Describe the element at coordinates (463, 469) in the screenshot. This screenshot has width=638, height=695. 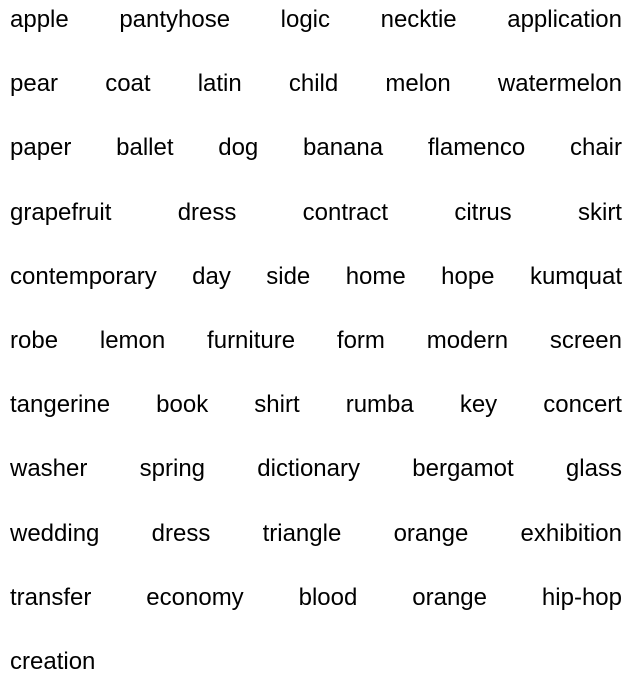
I see `word: bergamot` at that location.